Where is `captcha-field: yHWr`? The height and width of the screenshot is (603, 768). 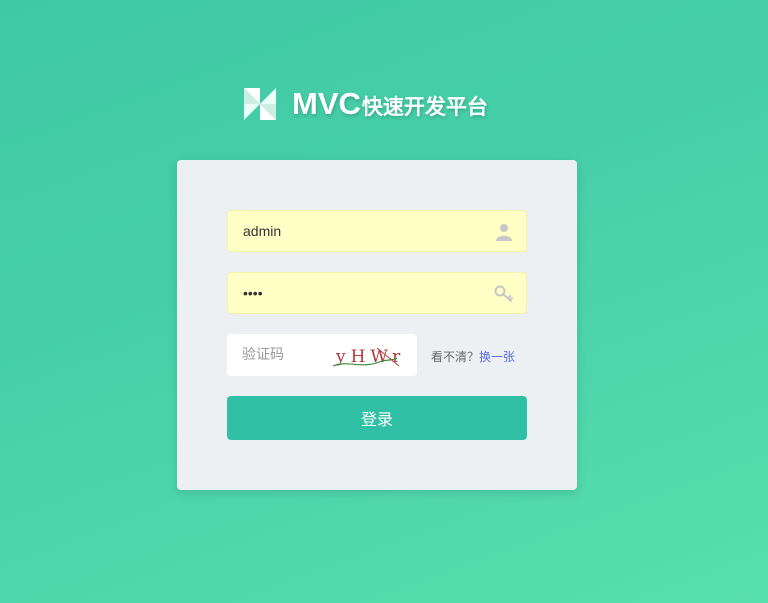
captcha-field: yHWr is located at coordinates (322, 355).